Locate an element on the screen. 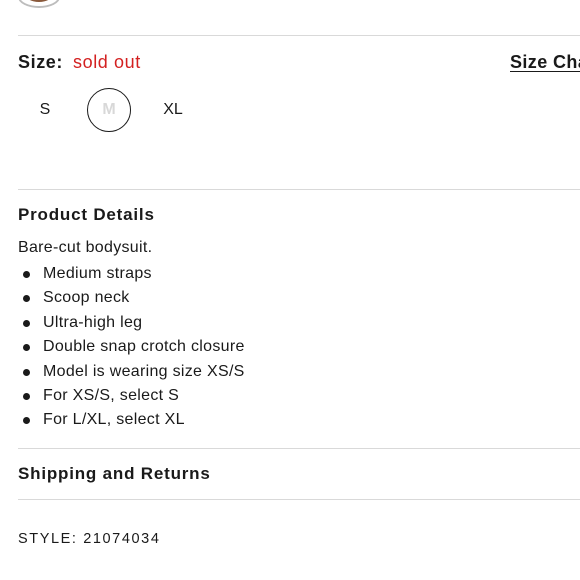 The height and width of the screenshot is (580, 580). product-details-title: Product Details is located at coordinates (86, 215).